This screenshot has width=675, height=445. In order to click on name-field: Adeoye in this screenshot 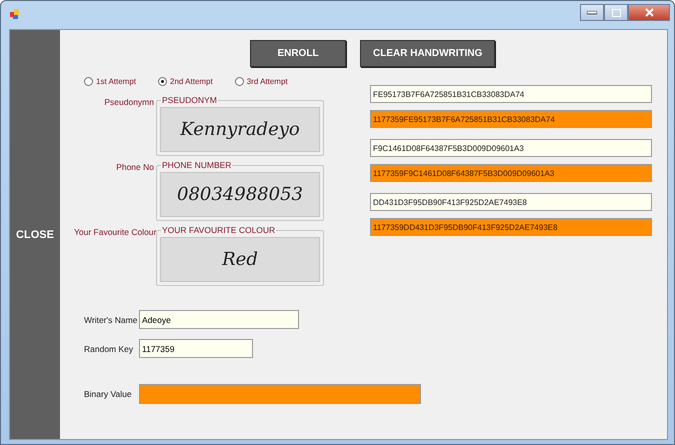, I will do `click(219, 319)`.